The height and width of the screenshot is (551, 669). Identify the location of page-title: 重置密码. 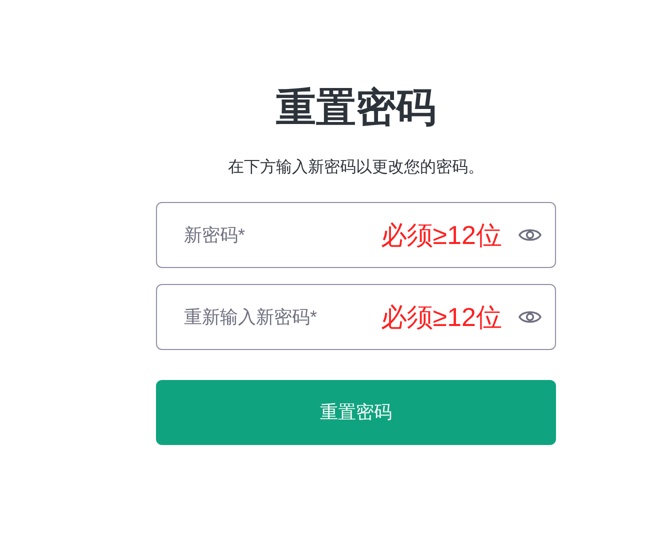
(356, 108).